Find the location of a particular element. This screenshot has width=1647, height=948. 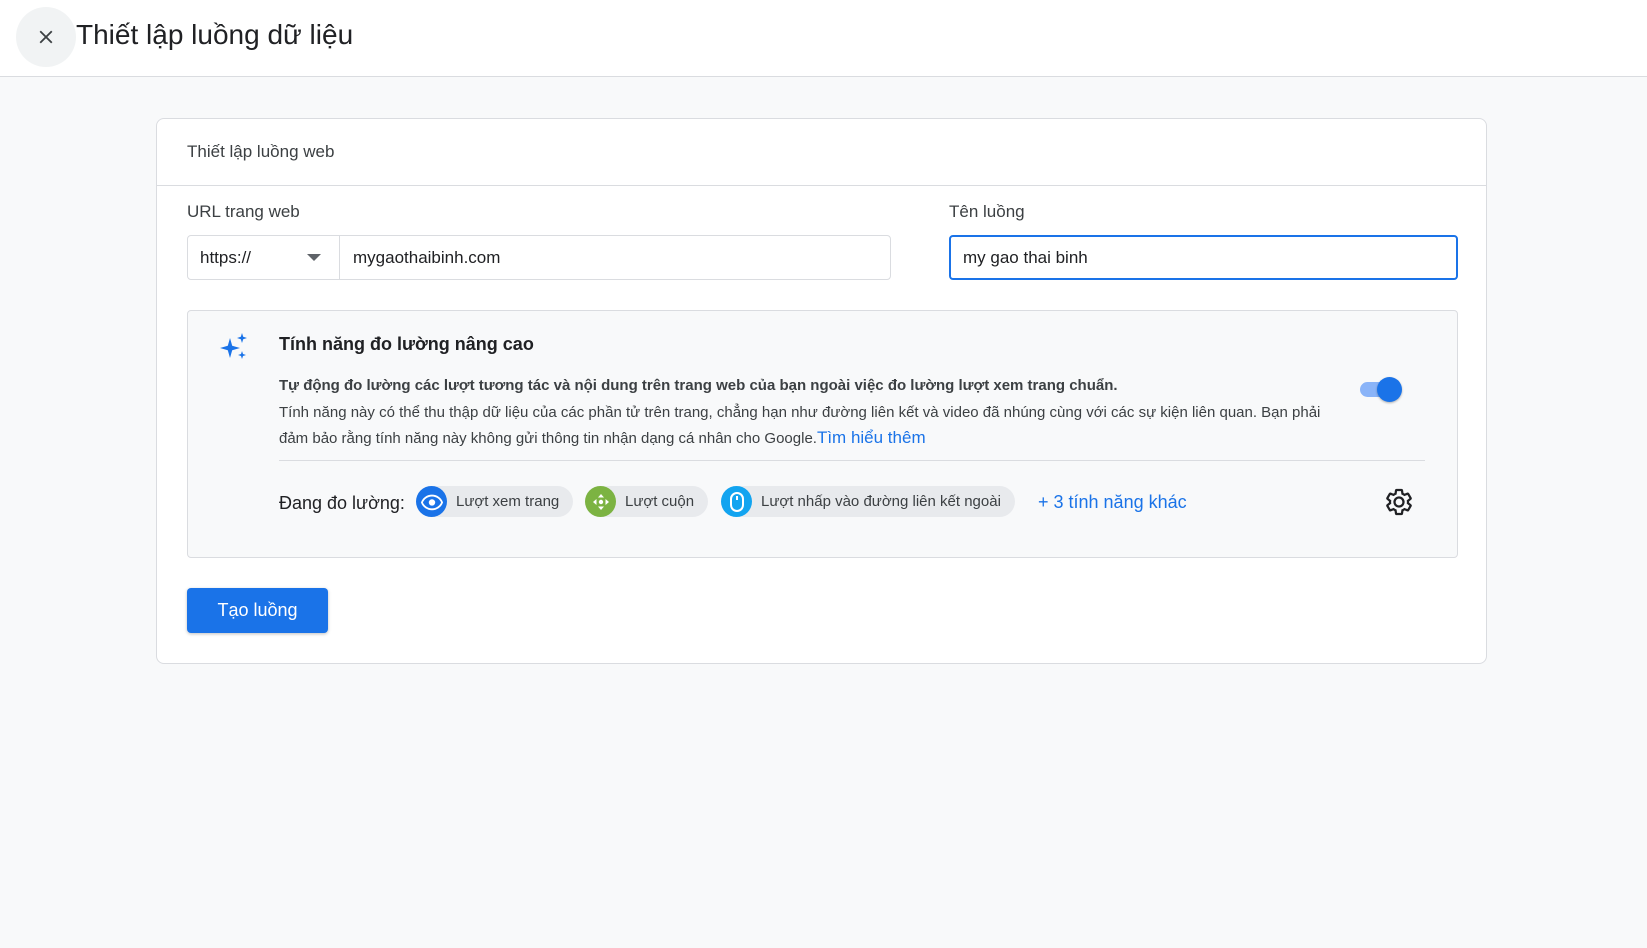

gear-icon is located at coordinates (1399, 502).